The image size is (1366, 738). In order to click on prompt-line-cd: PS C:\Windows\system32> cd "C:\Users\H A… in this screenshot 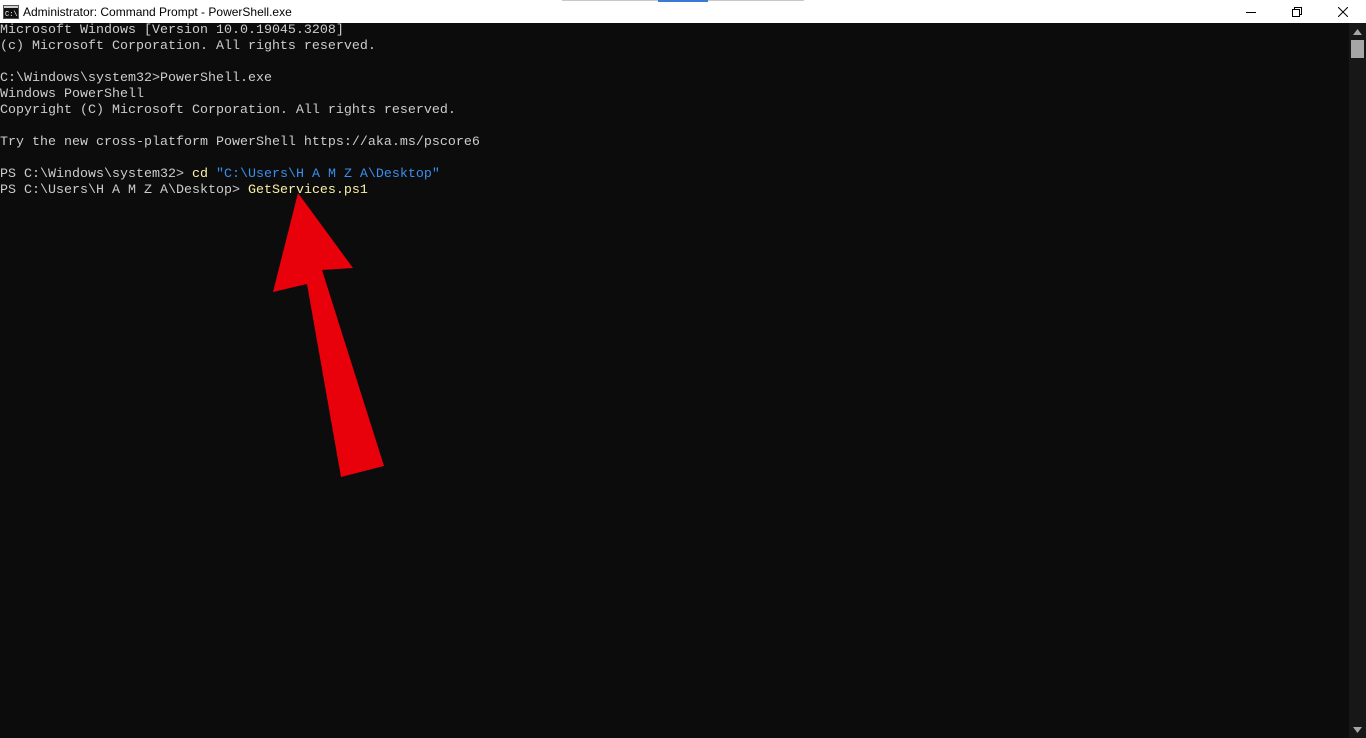, I will do `click(674, 175)`.